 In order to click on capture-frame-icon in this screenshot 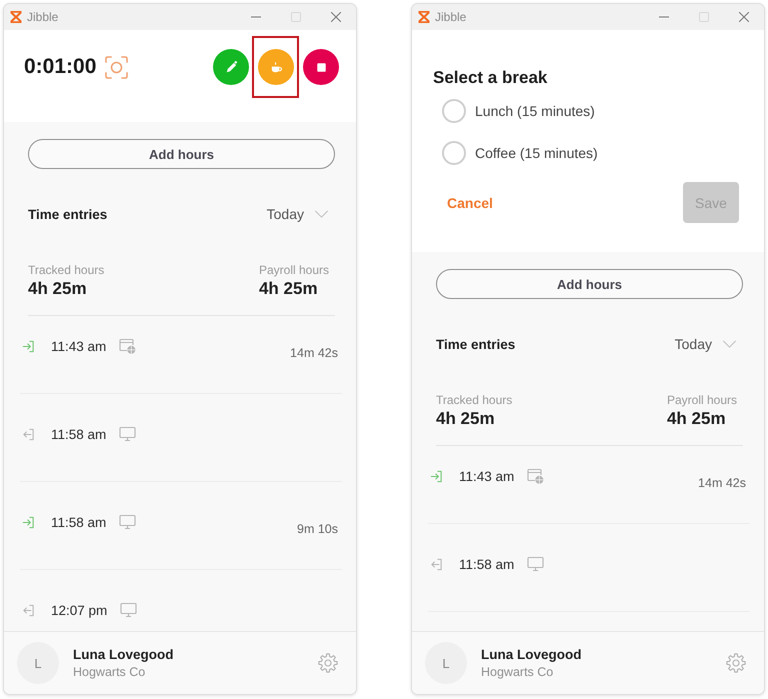, I will do `click(116, 67)`.